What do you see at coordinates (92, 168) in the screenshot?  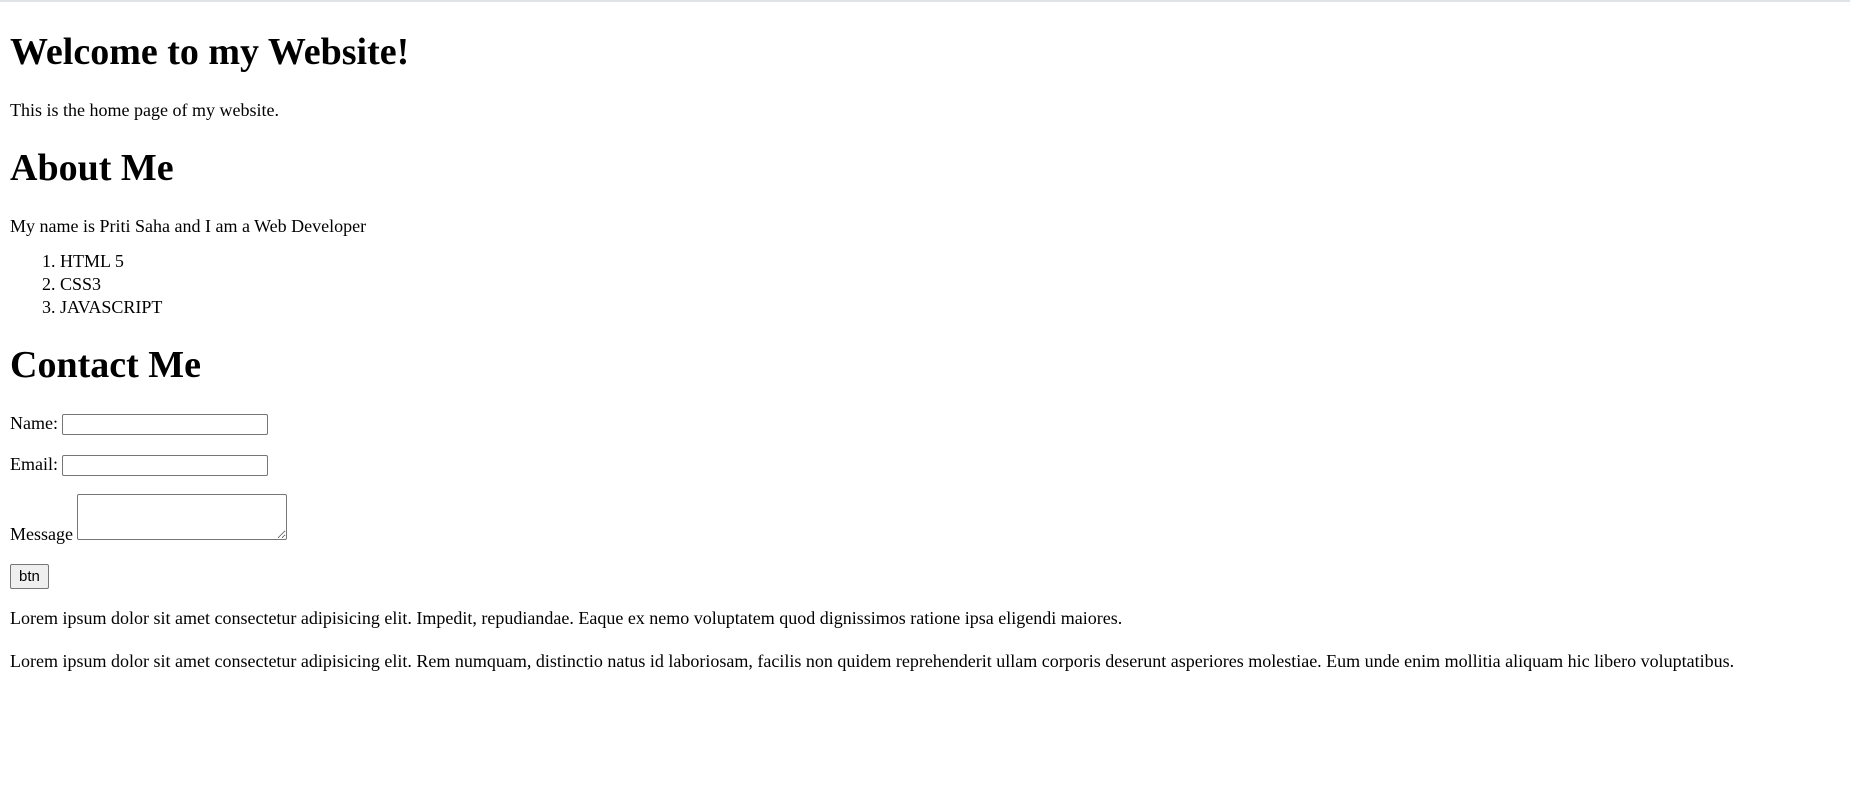 I see `about-heading: About Me` at bounding box center [92, 168].